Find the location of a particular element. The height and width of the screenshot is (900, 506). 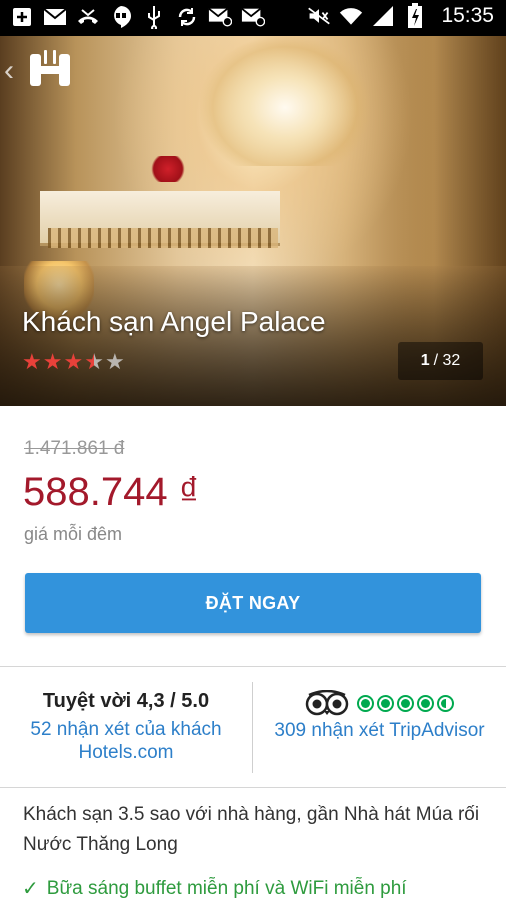

tripadvisor-reviews: 309 nhận xét TripAdvisor is located at coordinates (379, 716).